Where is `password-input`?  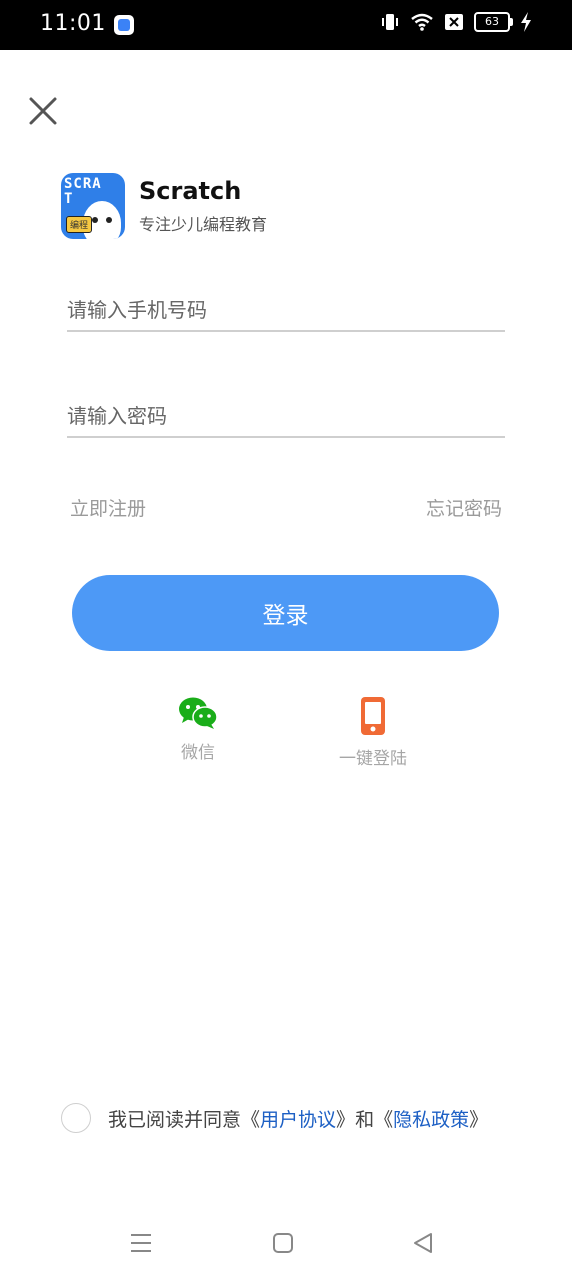 password-input is located at coordinates (286, 416).